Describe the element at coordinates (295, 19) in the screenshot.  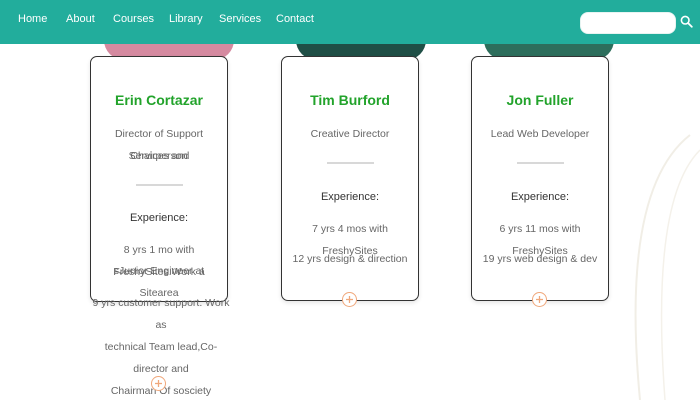
I see `nav-contact: Contact` at that location.